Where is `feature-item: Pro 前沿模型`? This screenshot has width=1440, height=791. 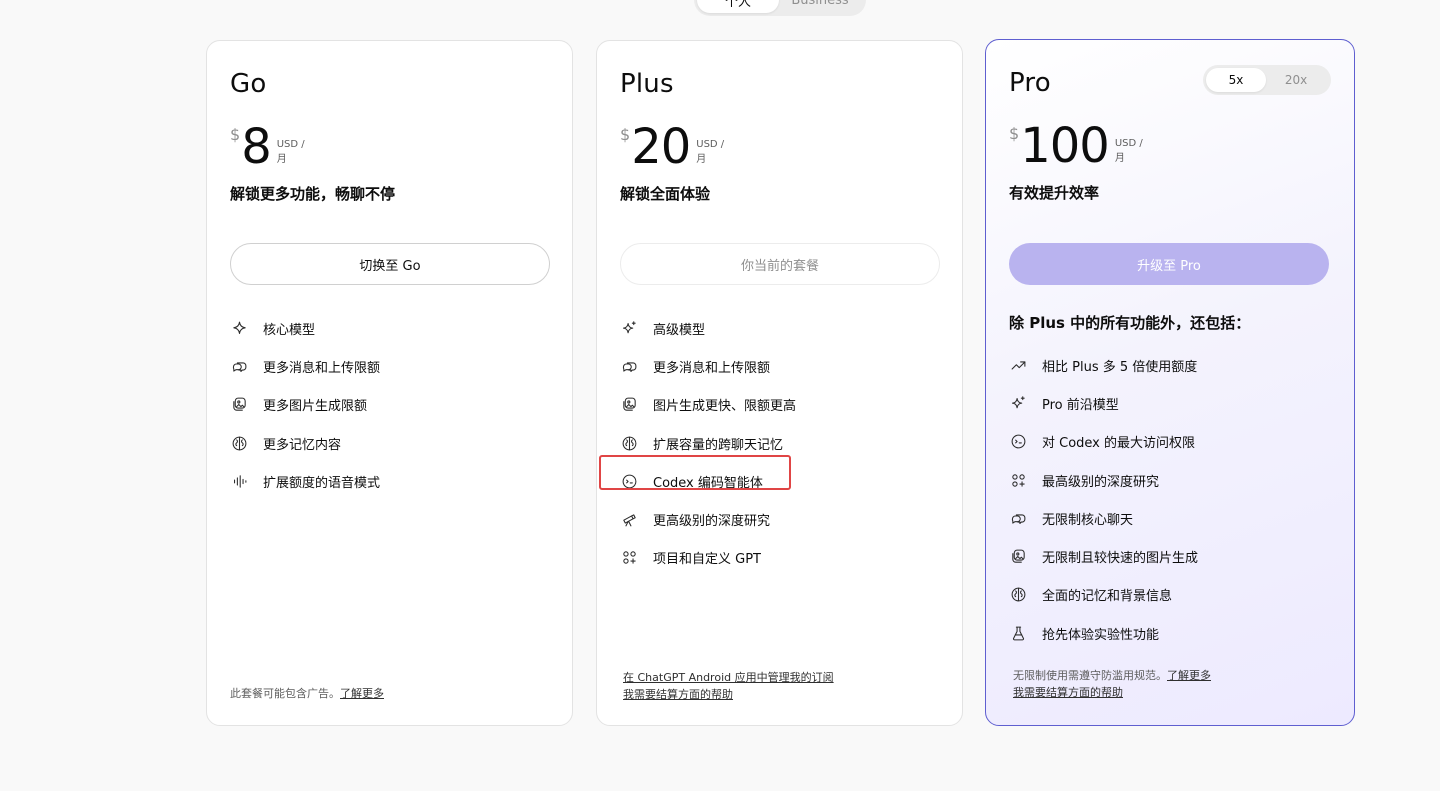
feature-item: Pro 前沿模型 is located at coordinates (1103, 403).